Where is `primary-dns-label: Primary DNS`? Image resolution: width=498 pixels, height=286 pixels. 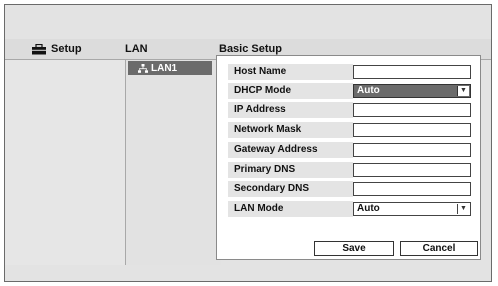 primary-dns-label: Primary DNS is located at coordinates (290, 169).